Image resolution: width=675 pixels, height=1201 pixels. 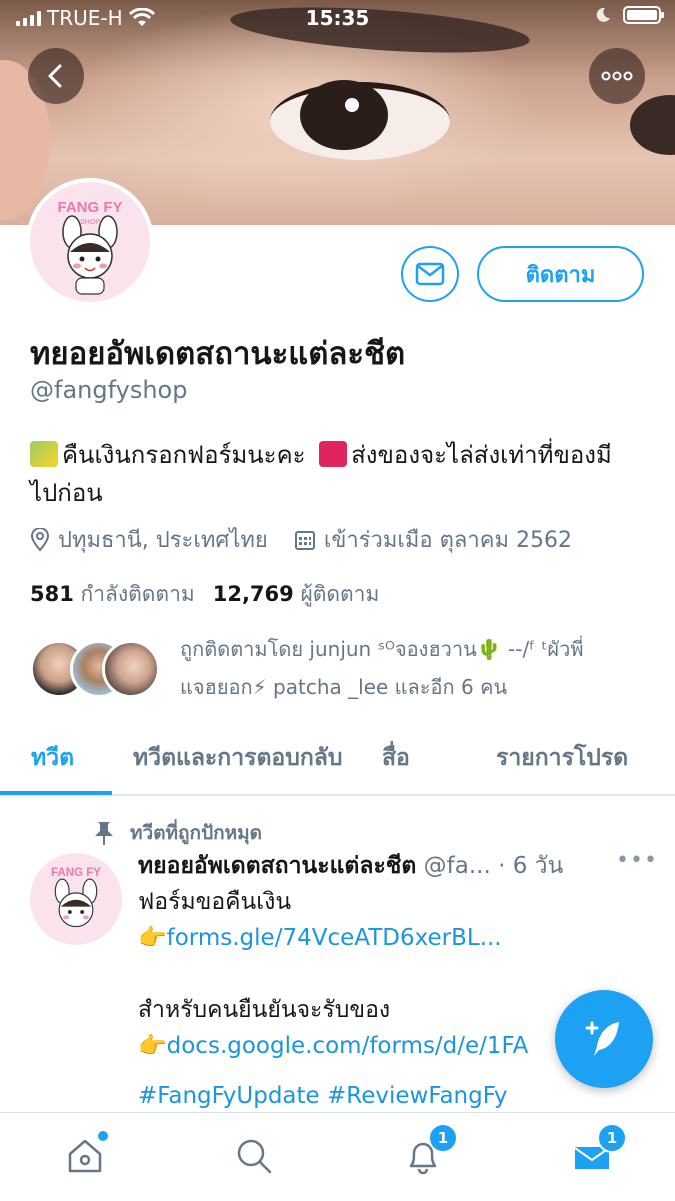 I want to click on profile-tabs: ทวีต ทวีตและการตอบกลับ สื่อ รายการโปรด, so click(x=337, y=763).